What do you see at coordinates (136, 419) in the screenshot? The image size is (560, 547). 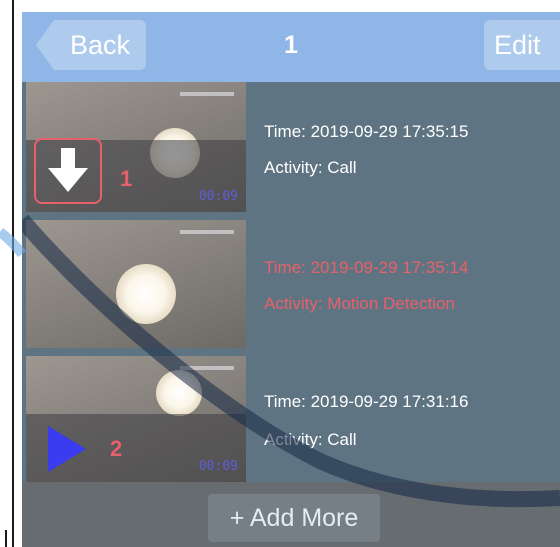 I see `recording-thumbnail: 2 00:09` at bounding box center [136, 419].